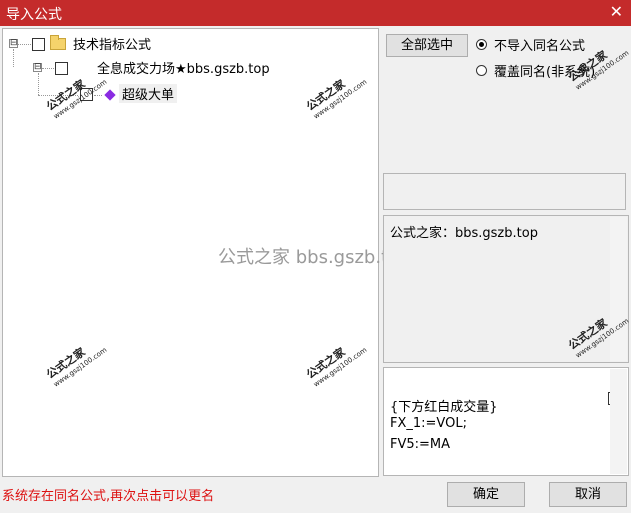 Image resolution: width=631 pixels, height=513 pixels. Describe the element at coordinates (315, 13) in the screenshot. I see `title-bar: 导入公式 ✕` at that location.